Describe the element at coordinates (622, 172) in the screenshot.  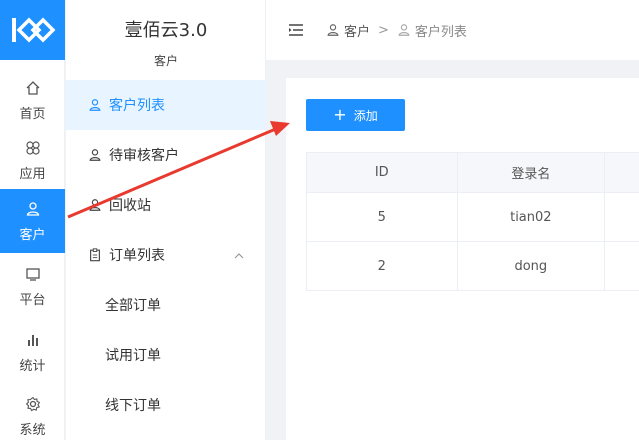
I see `column-header-more` at that location.